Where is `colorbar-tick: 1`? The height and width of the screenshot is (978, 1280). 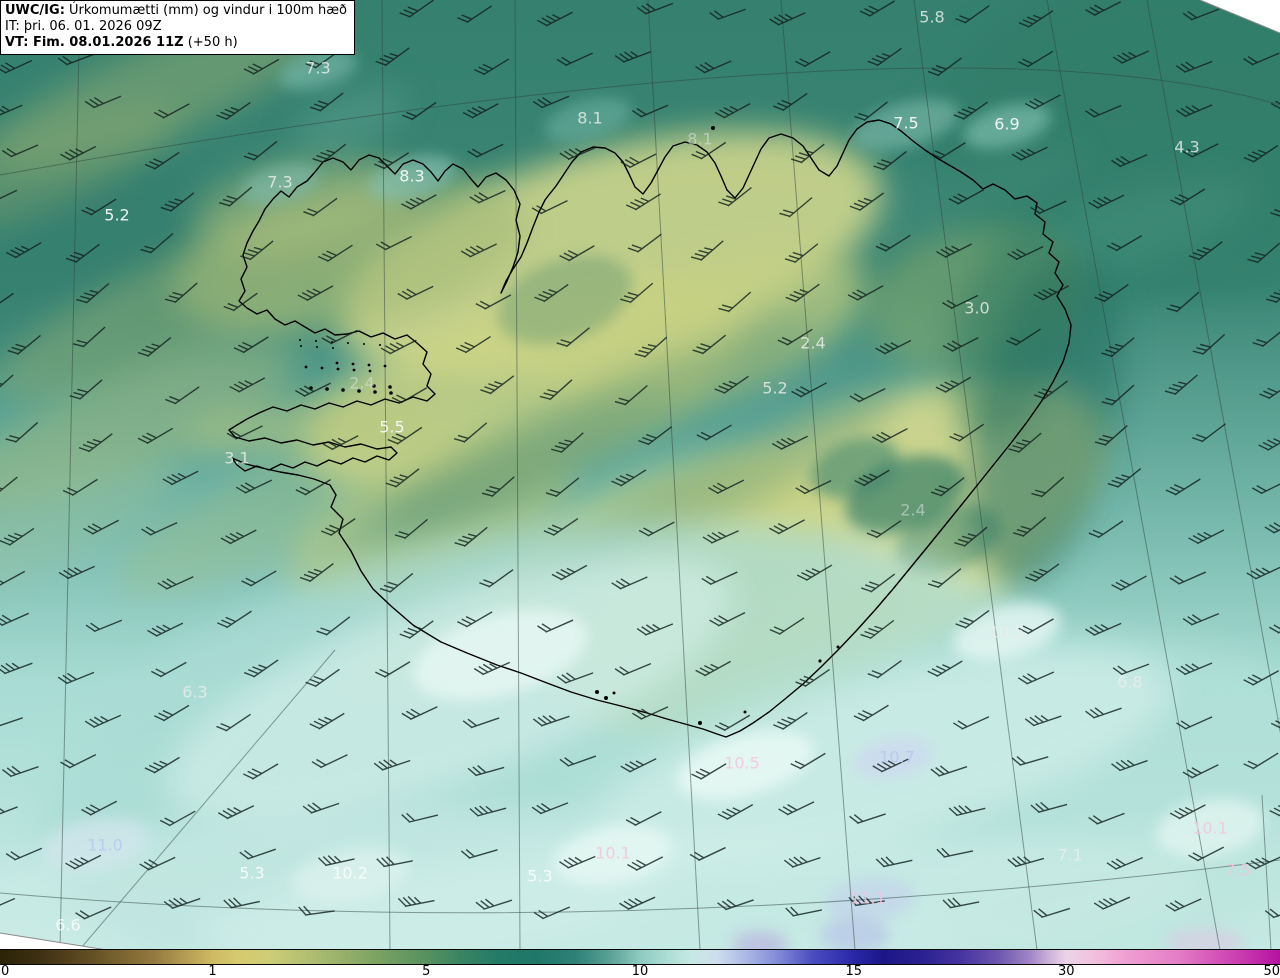
colorbar-tick: 1 is located at coordinates (212, 971).